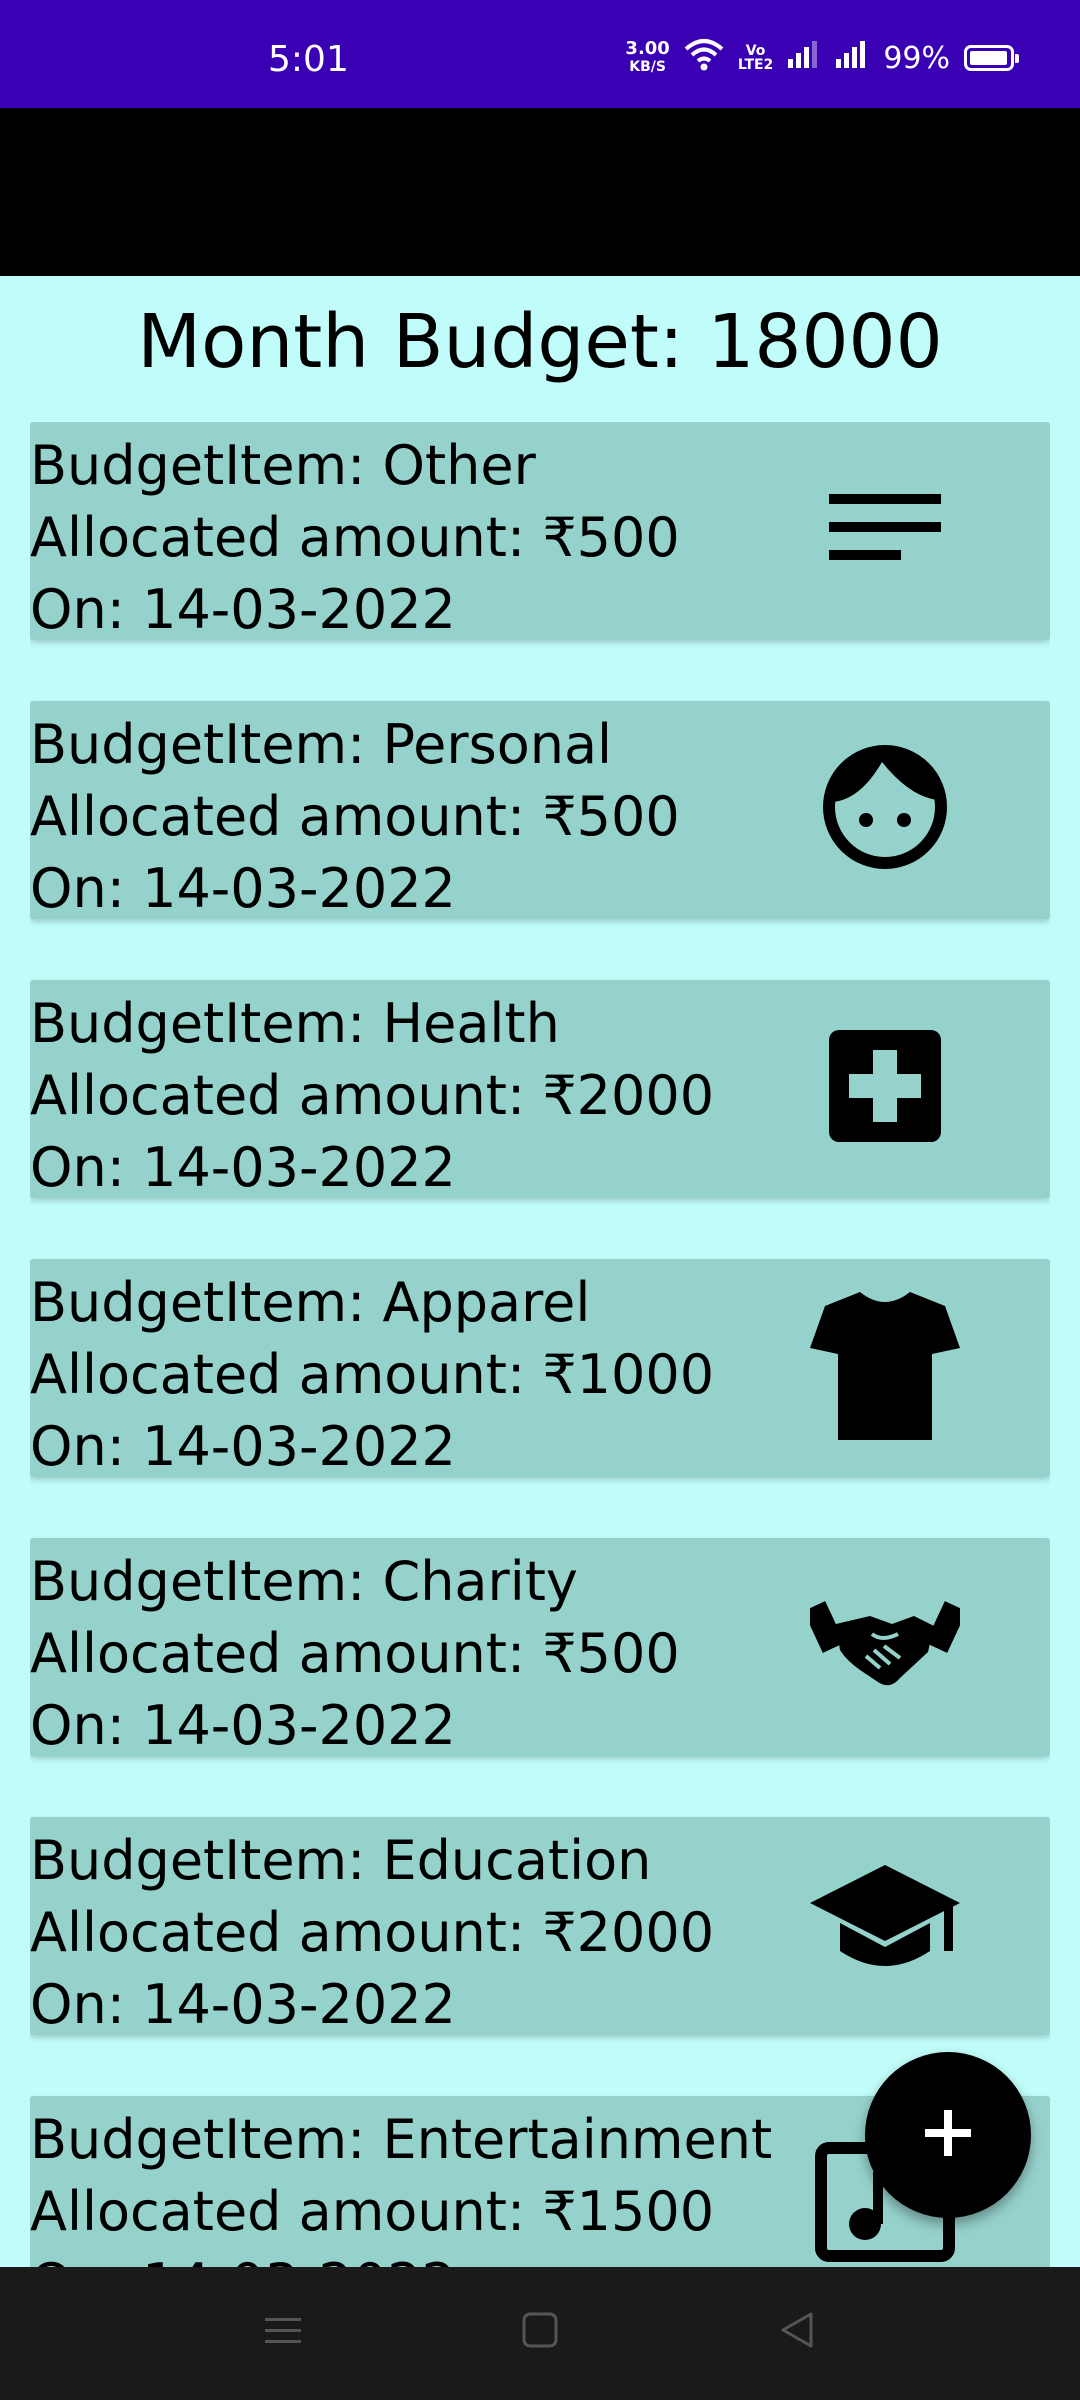 Image resolution: width=1080 pixels, height=2400 pixels. Describe the element at coordinates (885, 1365) in the screenshot. I see `tshirt-icon` at that location.